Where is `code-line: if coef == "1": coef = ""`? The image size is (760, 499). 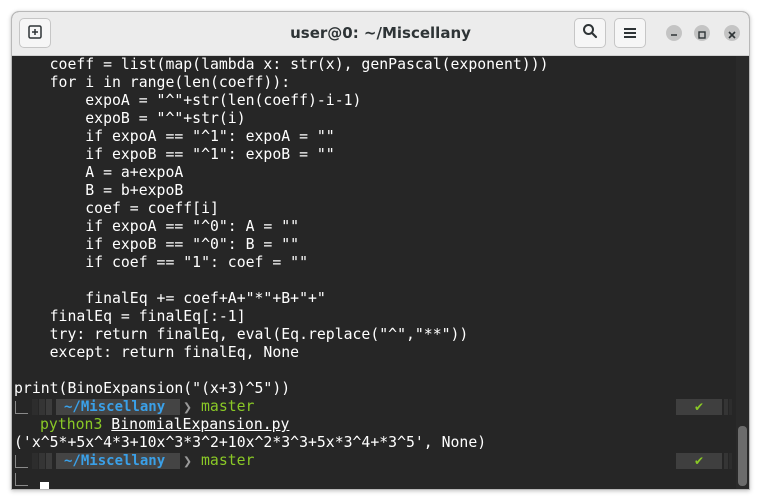
code-line: if coef == "1": coef = "" is located at coordinates (161, 262).